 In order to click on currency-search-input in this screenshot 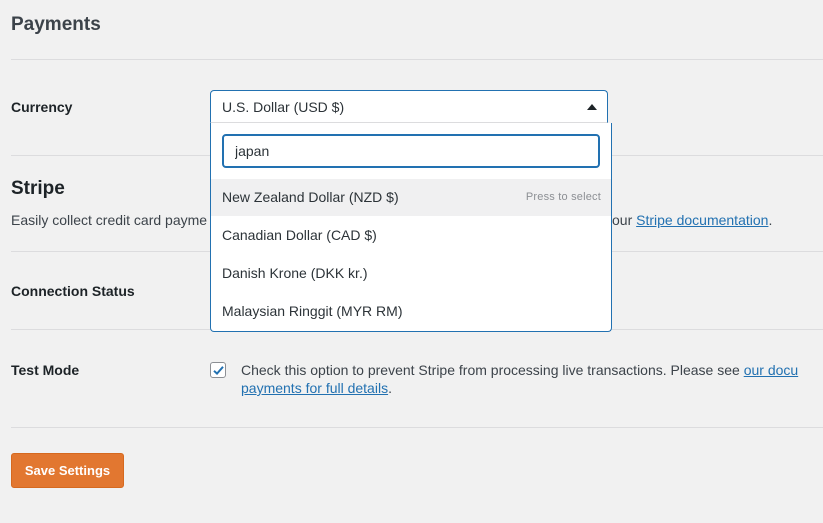, I will do `click(411, 151)`.